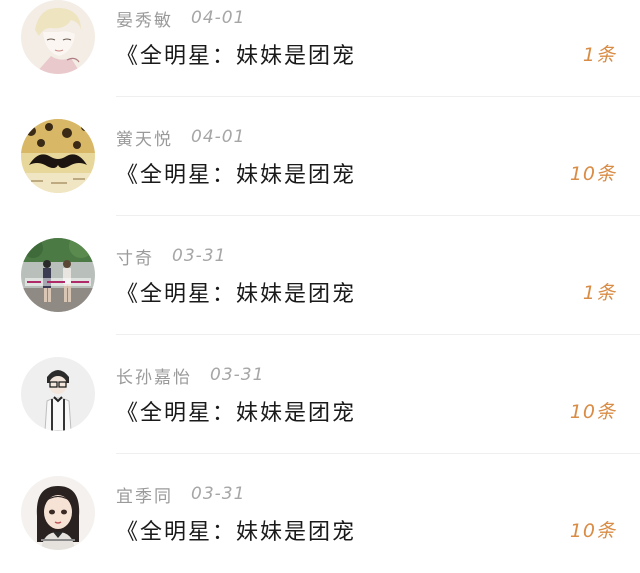 The image size is (640, 573). Describe the element at coordinates (144, 494) in the screenshot. I see `user-name: 宜季同` at that location.